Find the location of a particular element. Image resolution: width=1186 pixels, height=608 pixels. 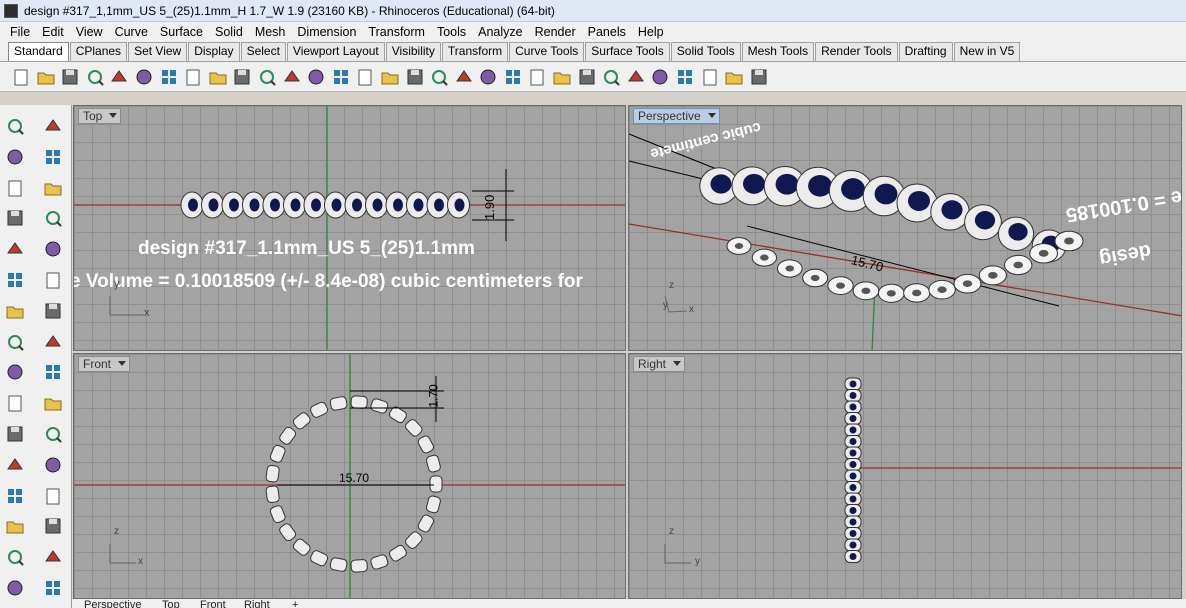

tab-curve-tools: Curve Tools is located at coordinates (547, 51).